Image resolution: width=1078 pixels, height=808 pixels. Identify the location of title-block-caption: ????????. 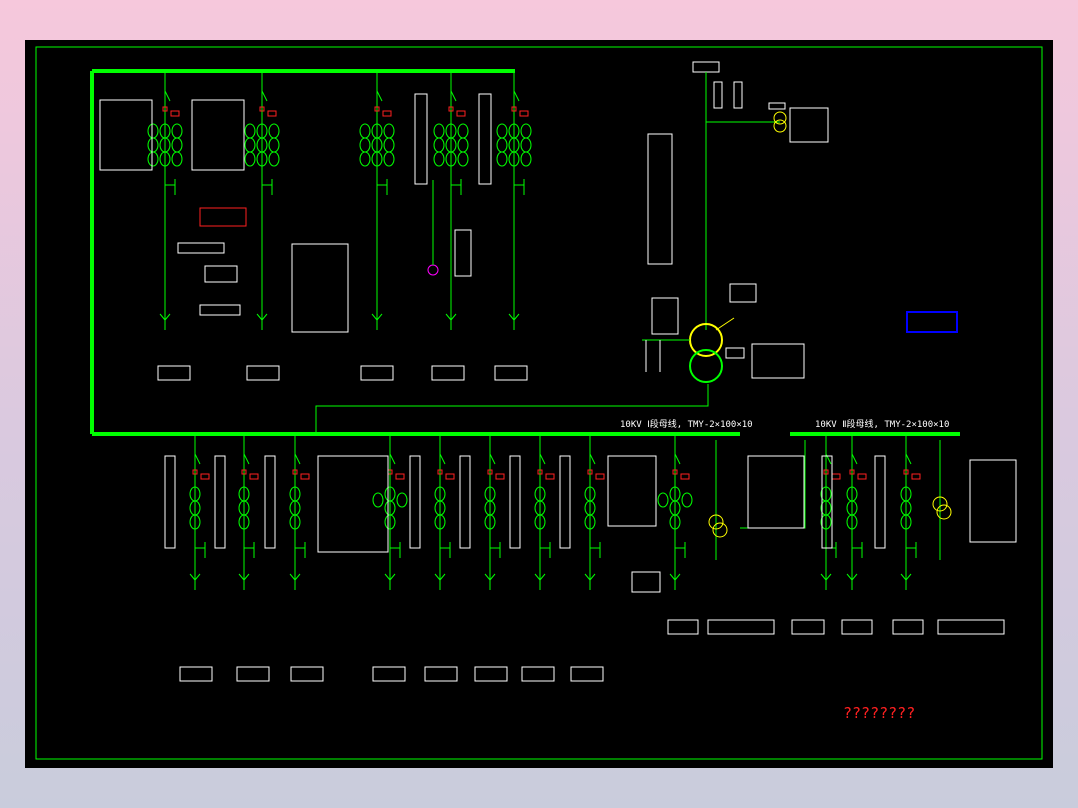
(879, 713).